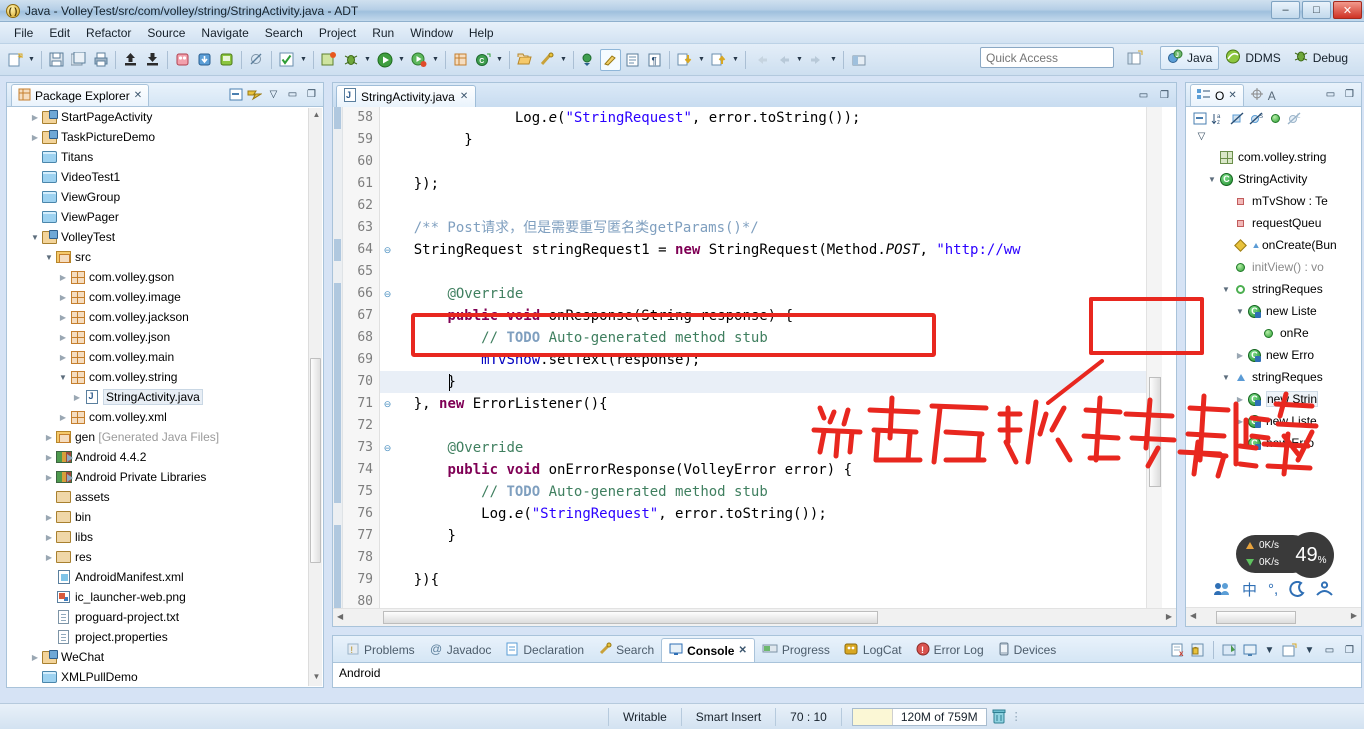 Image resolution: width=1364 pixels, height=729 pixels. I want to click on menu-item-run: Run, so click(383, 33).